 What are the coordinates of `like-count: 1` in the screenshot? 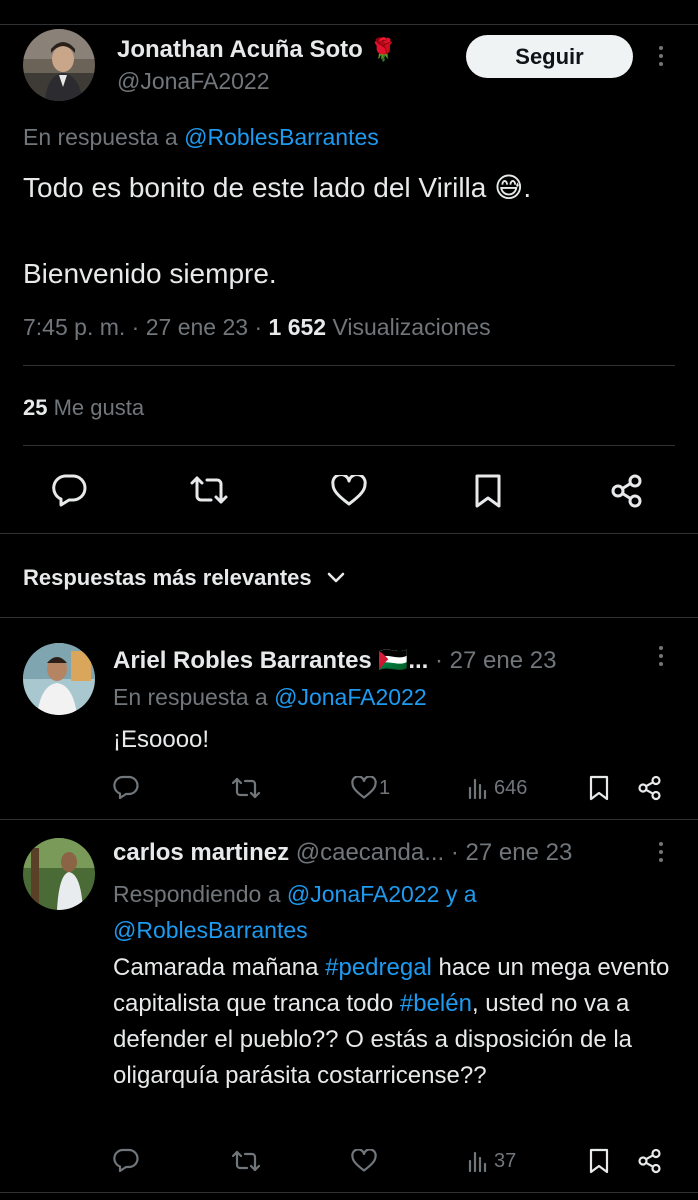 It's located at (385, 787).